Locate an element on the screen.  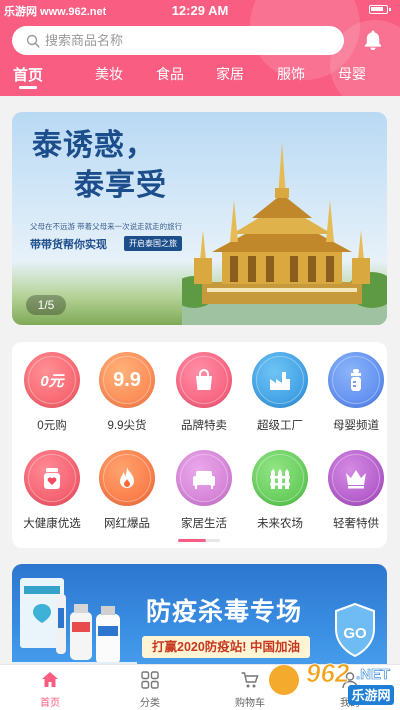
category-label: 未来农场 is located at coordinates (280, 524).